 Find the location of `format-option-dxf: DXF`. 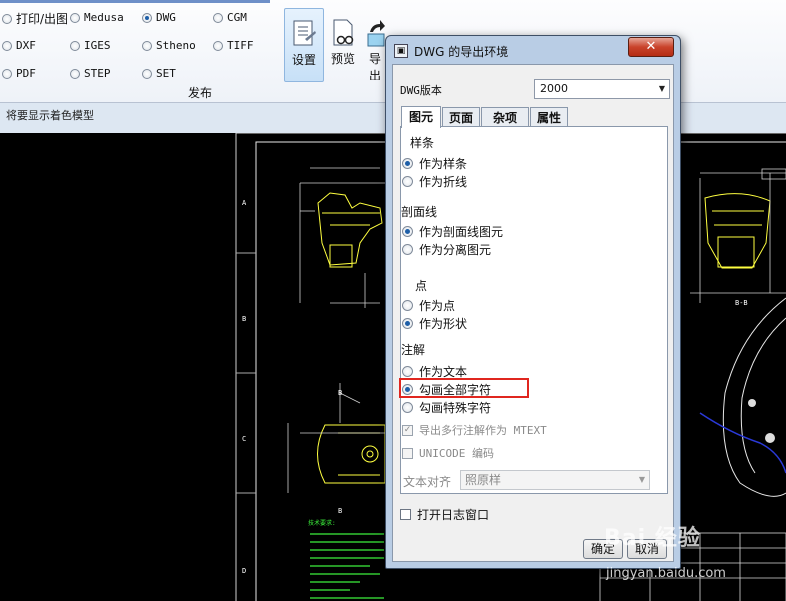

format-option-dxf: DXF is located at coordinates (19, 45).